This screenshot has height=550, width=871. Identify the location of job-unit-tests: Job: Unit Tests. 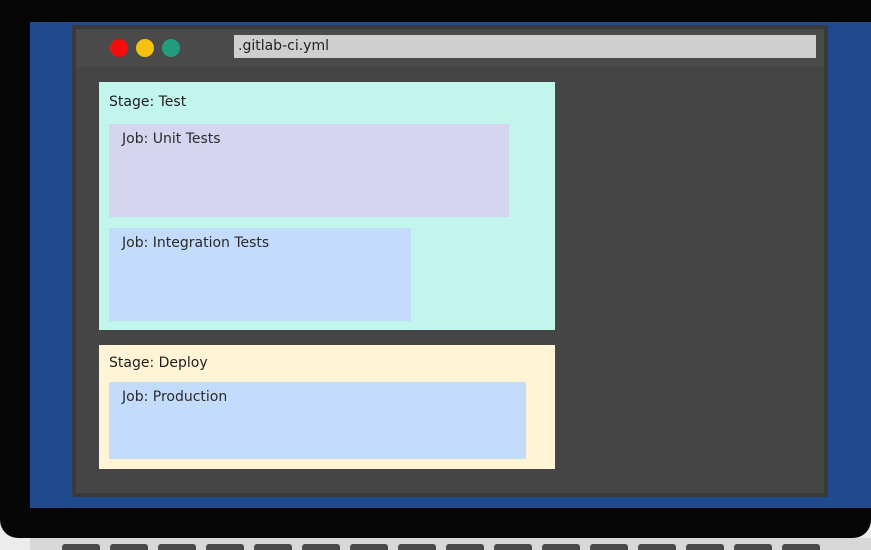
(309, 170).